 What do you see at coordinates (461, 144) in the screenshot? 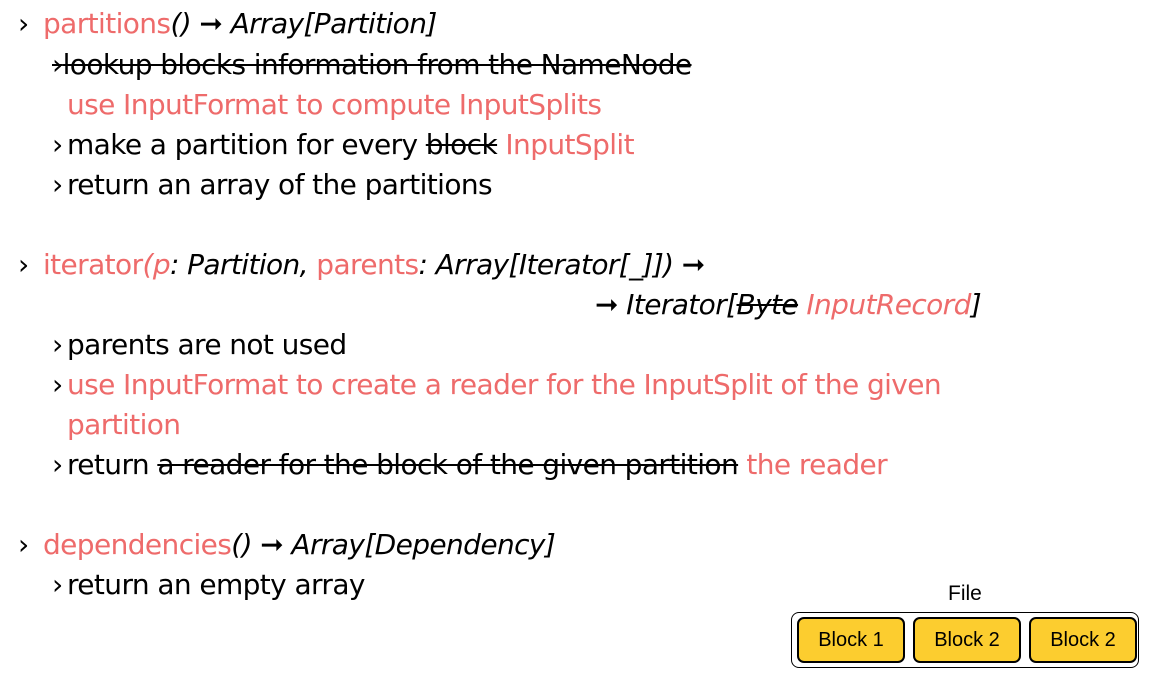
I see `struck-word: block` at bounding box center [461, 144].